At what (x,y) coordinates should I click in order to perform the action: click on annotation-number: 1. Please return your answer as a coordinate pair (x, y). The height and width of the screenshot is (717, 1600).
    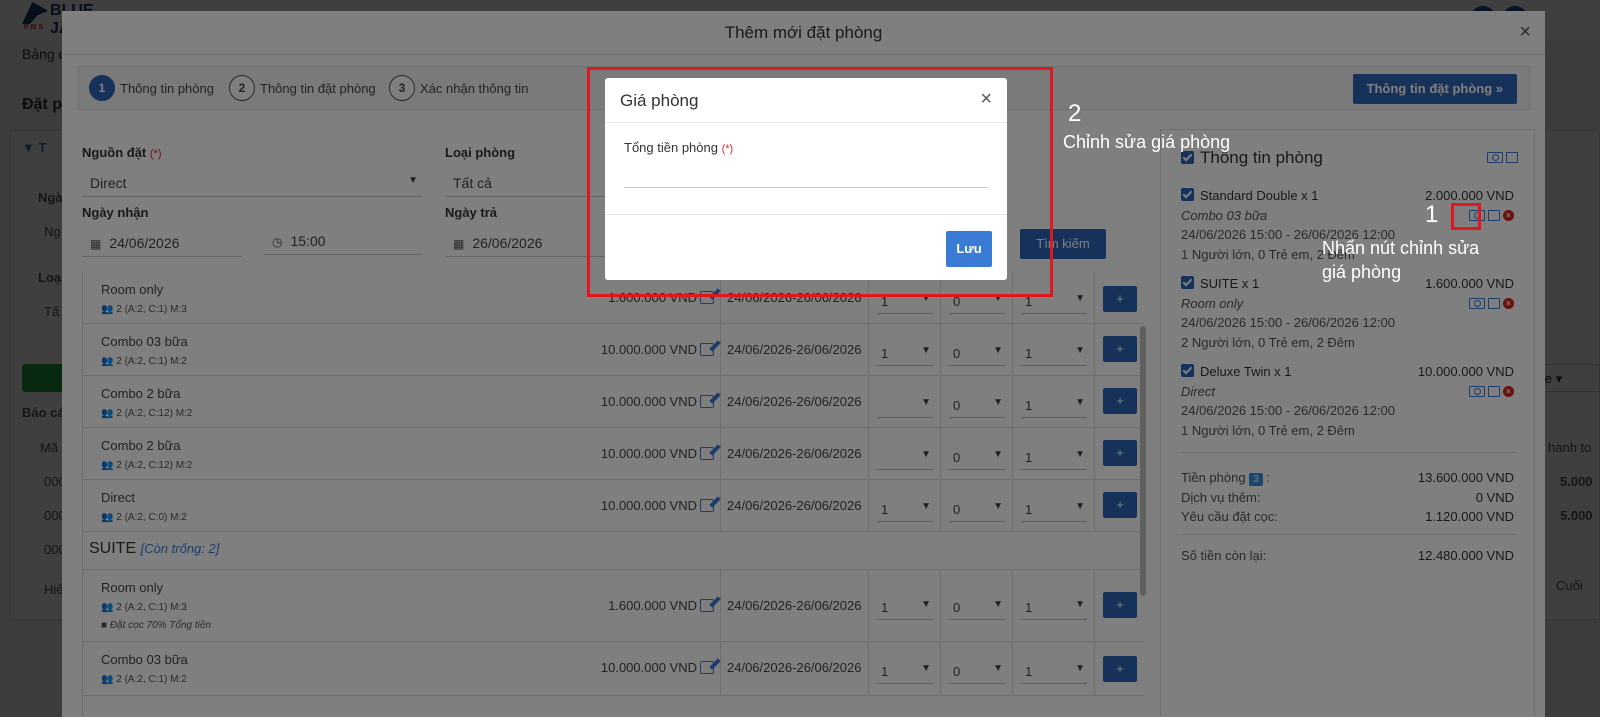
    Looking at the image, I should click on (1432, 214).